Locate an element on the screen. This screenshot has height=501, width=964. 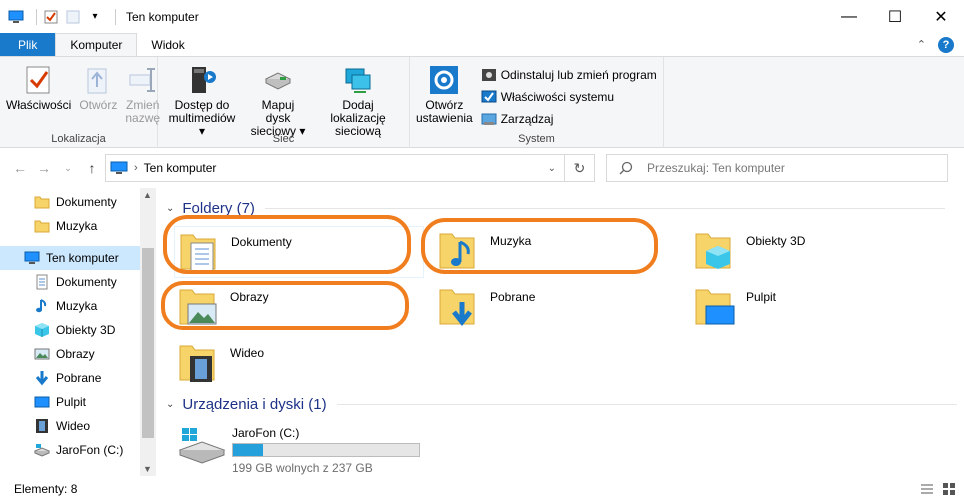
folder-tile-obrazy: Obrazy is located at coordinates (299, 308).